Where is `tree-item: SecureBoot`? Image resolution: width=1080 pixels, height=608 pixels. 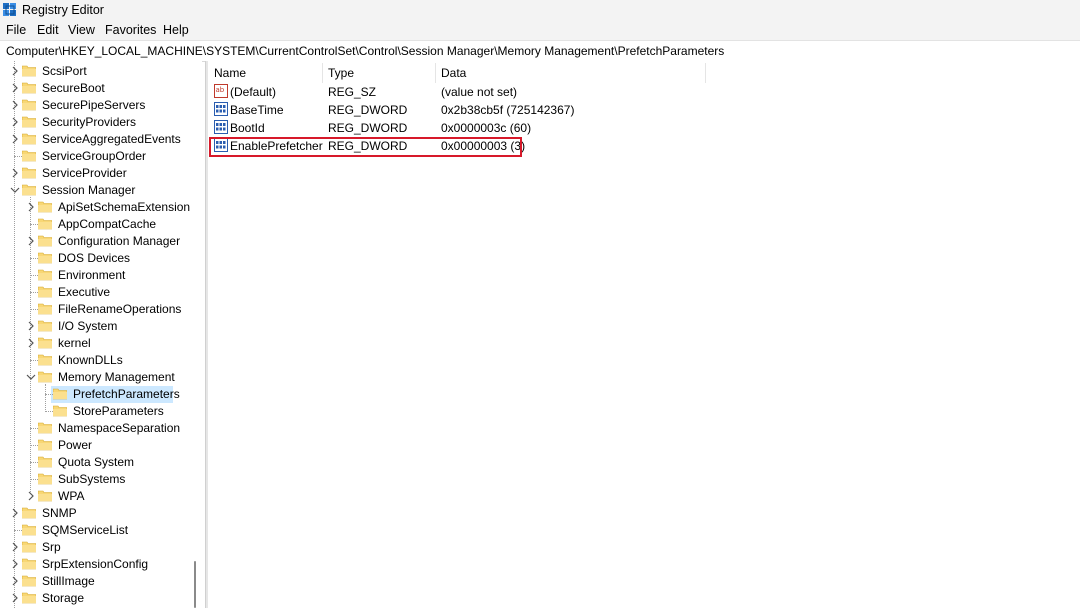 tree-item: SecureBoot is located at coordinates (95, 88).